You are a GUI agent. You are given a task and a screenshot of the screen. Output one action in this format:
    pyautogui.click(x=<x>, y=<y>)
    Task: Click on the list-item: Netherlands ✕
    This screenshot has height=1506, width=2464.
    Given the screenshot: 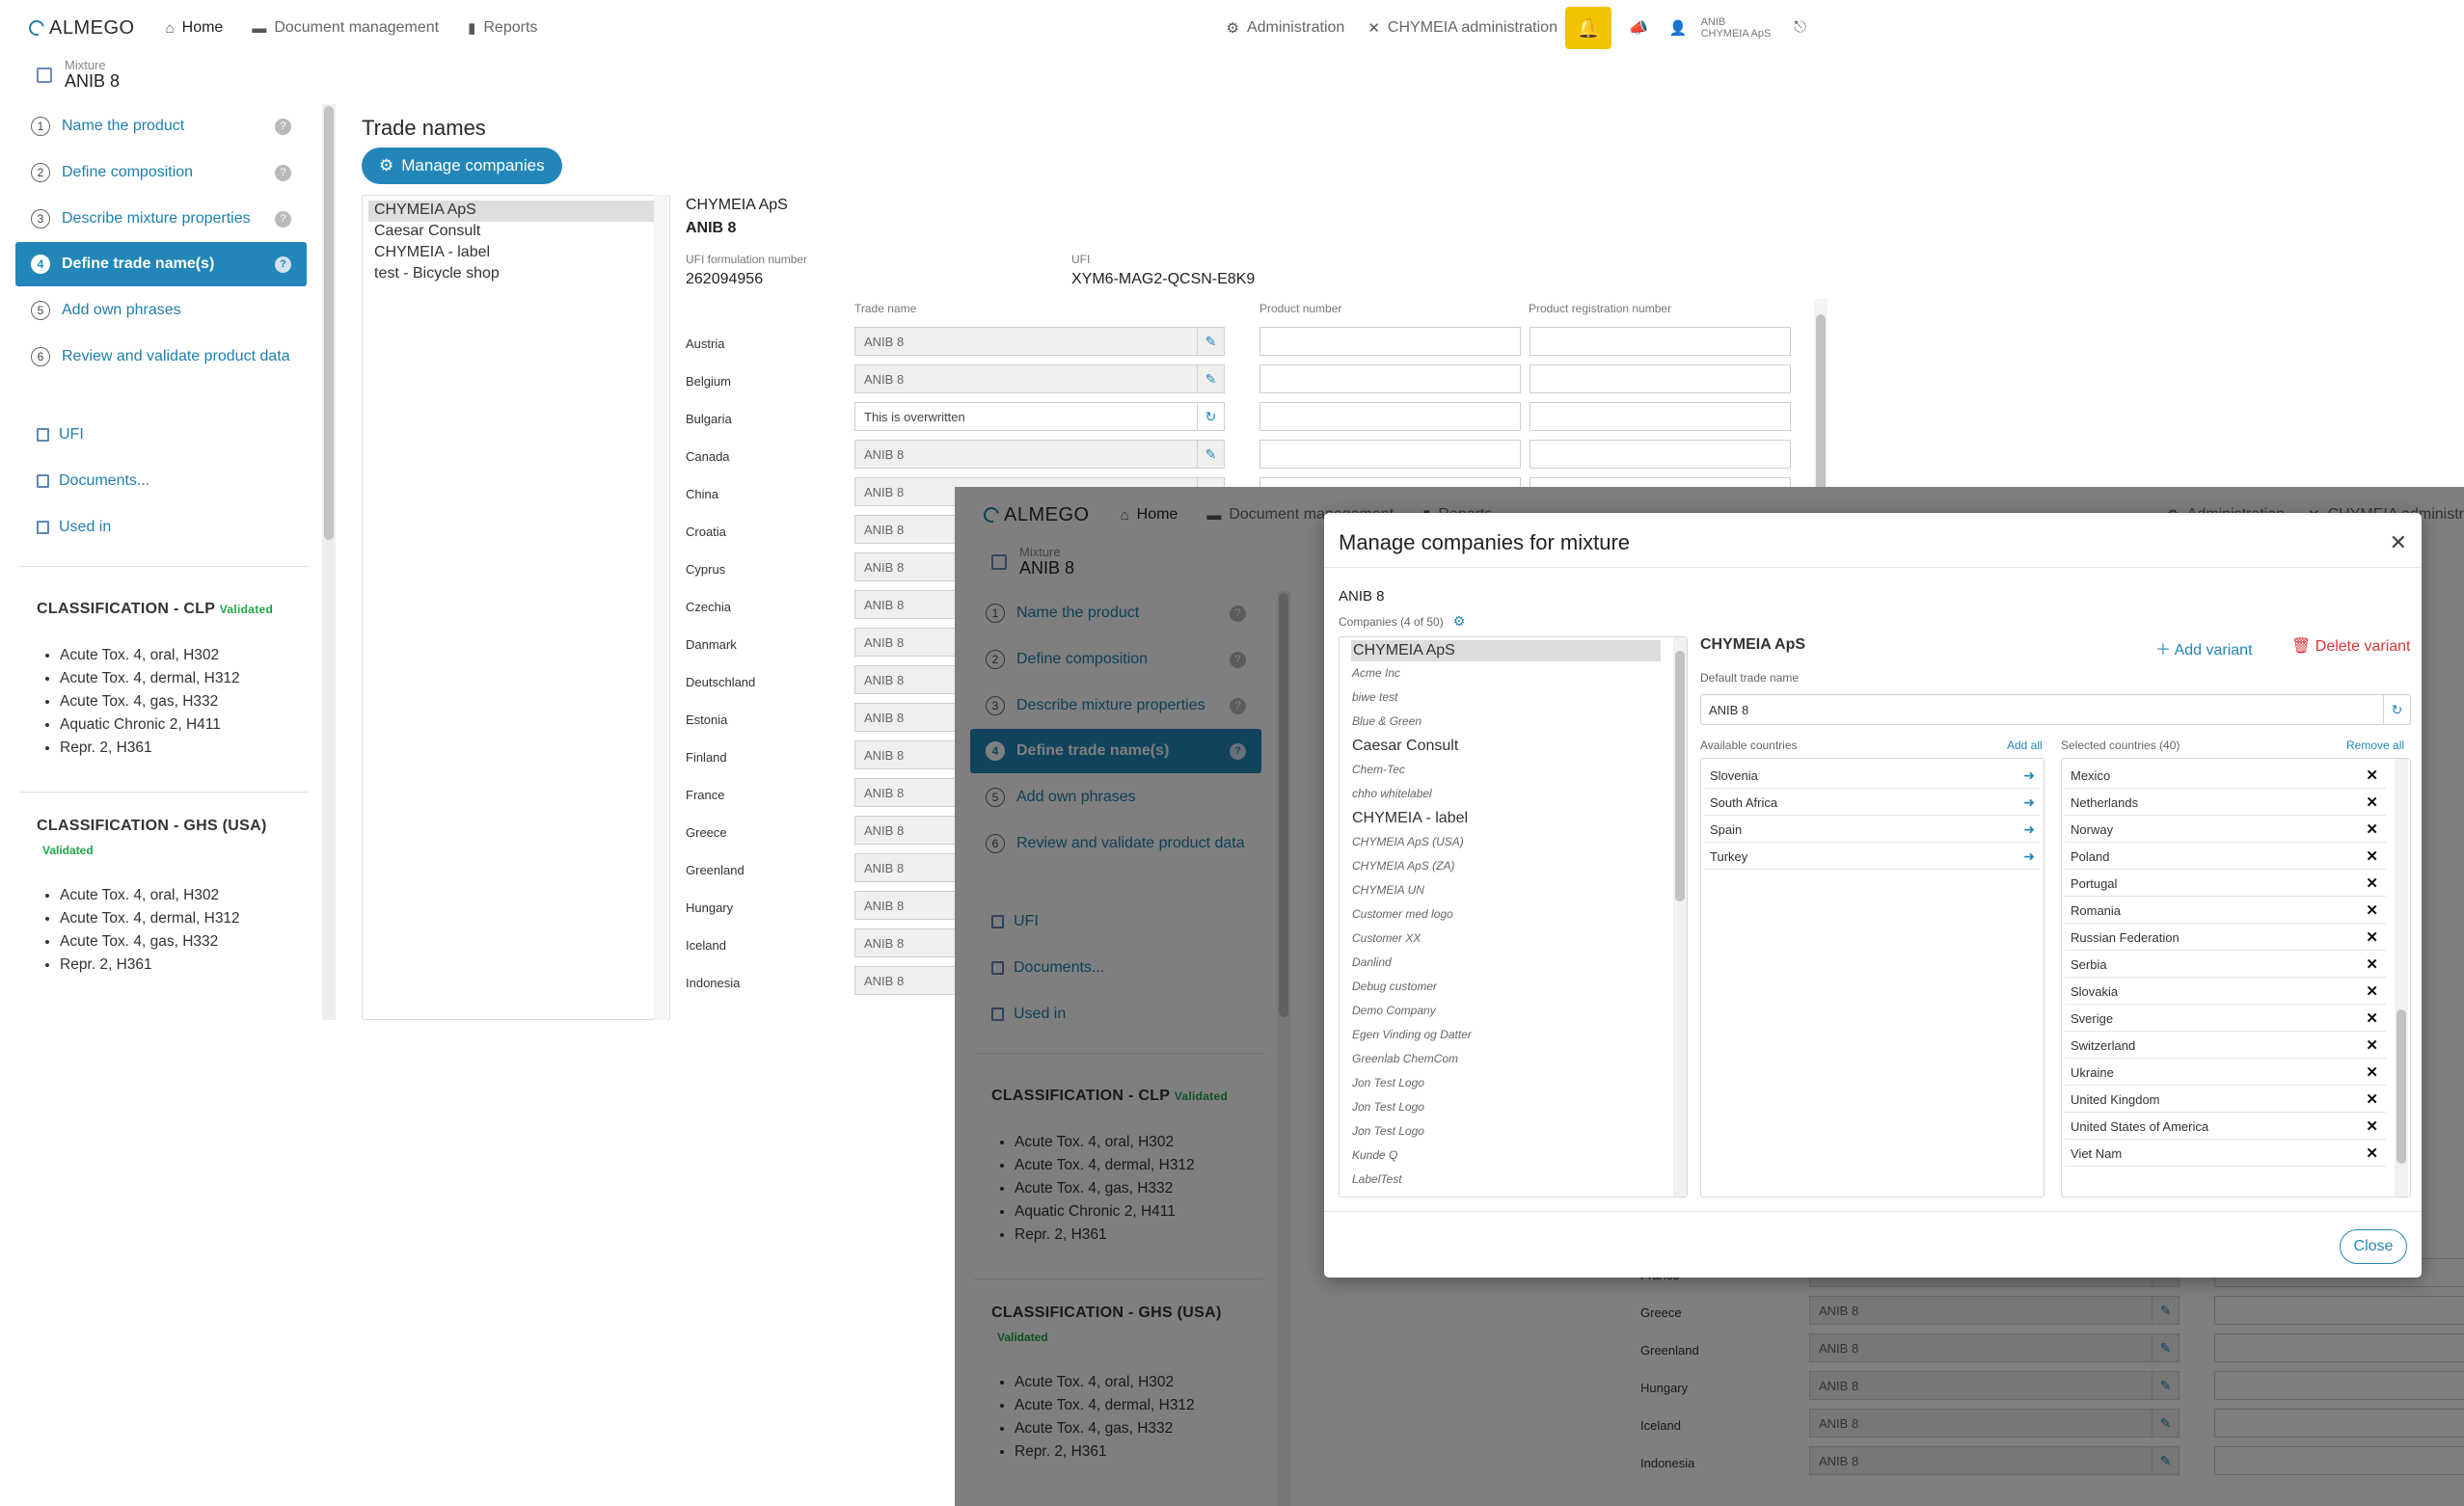 What is the action you would take?
    pyautogui.click(x=2225, y=802)
    